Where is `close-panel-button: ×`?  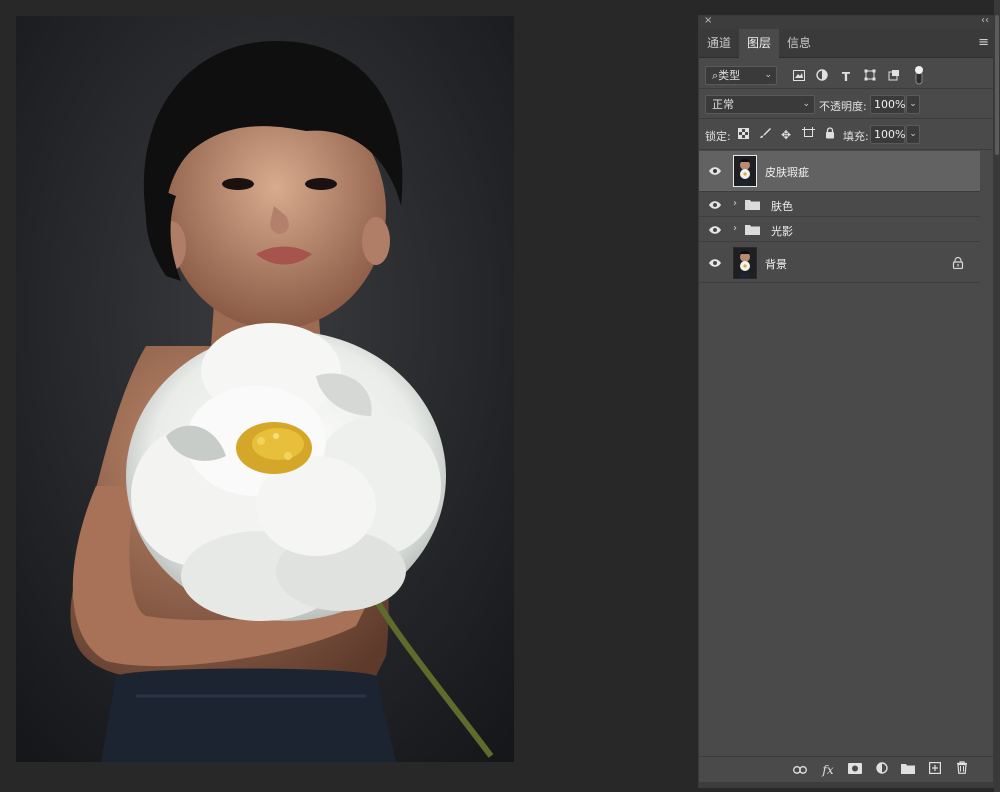
close-panel-button: × is located at coordinates (708, 20).